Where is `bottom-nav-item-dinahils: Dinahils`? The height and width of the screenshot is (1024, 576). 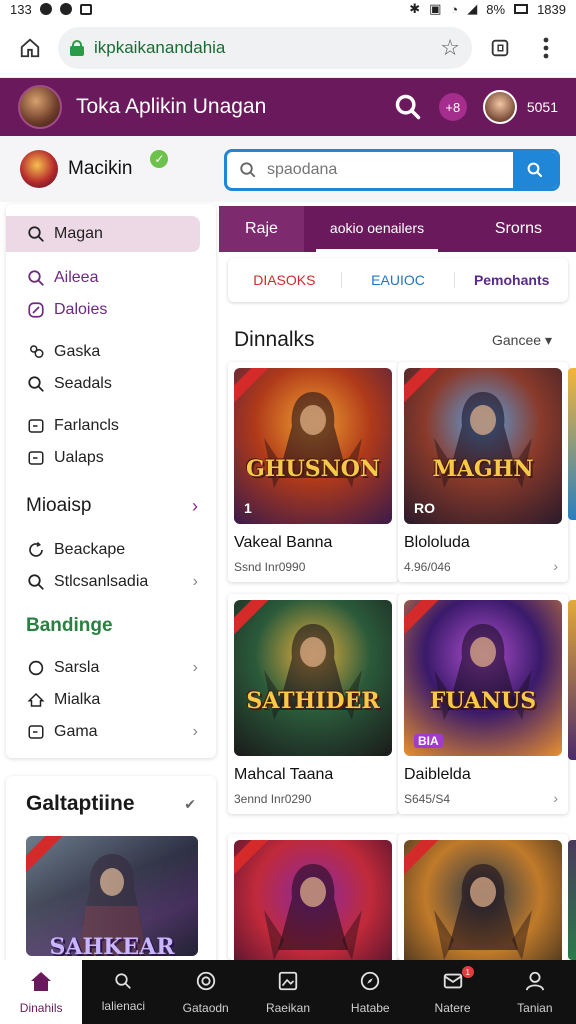
bottom-nav-item-dinahils: Dinahils is located at coordinates (41, 992).